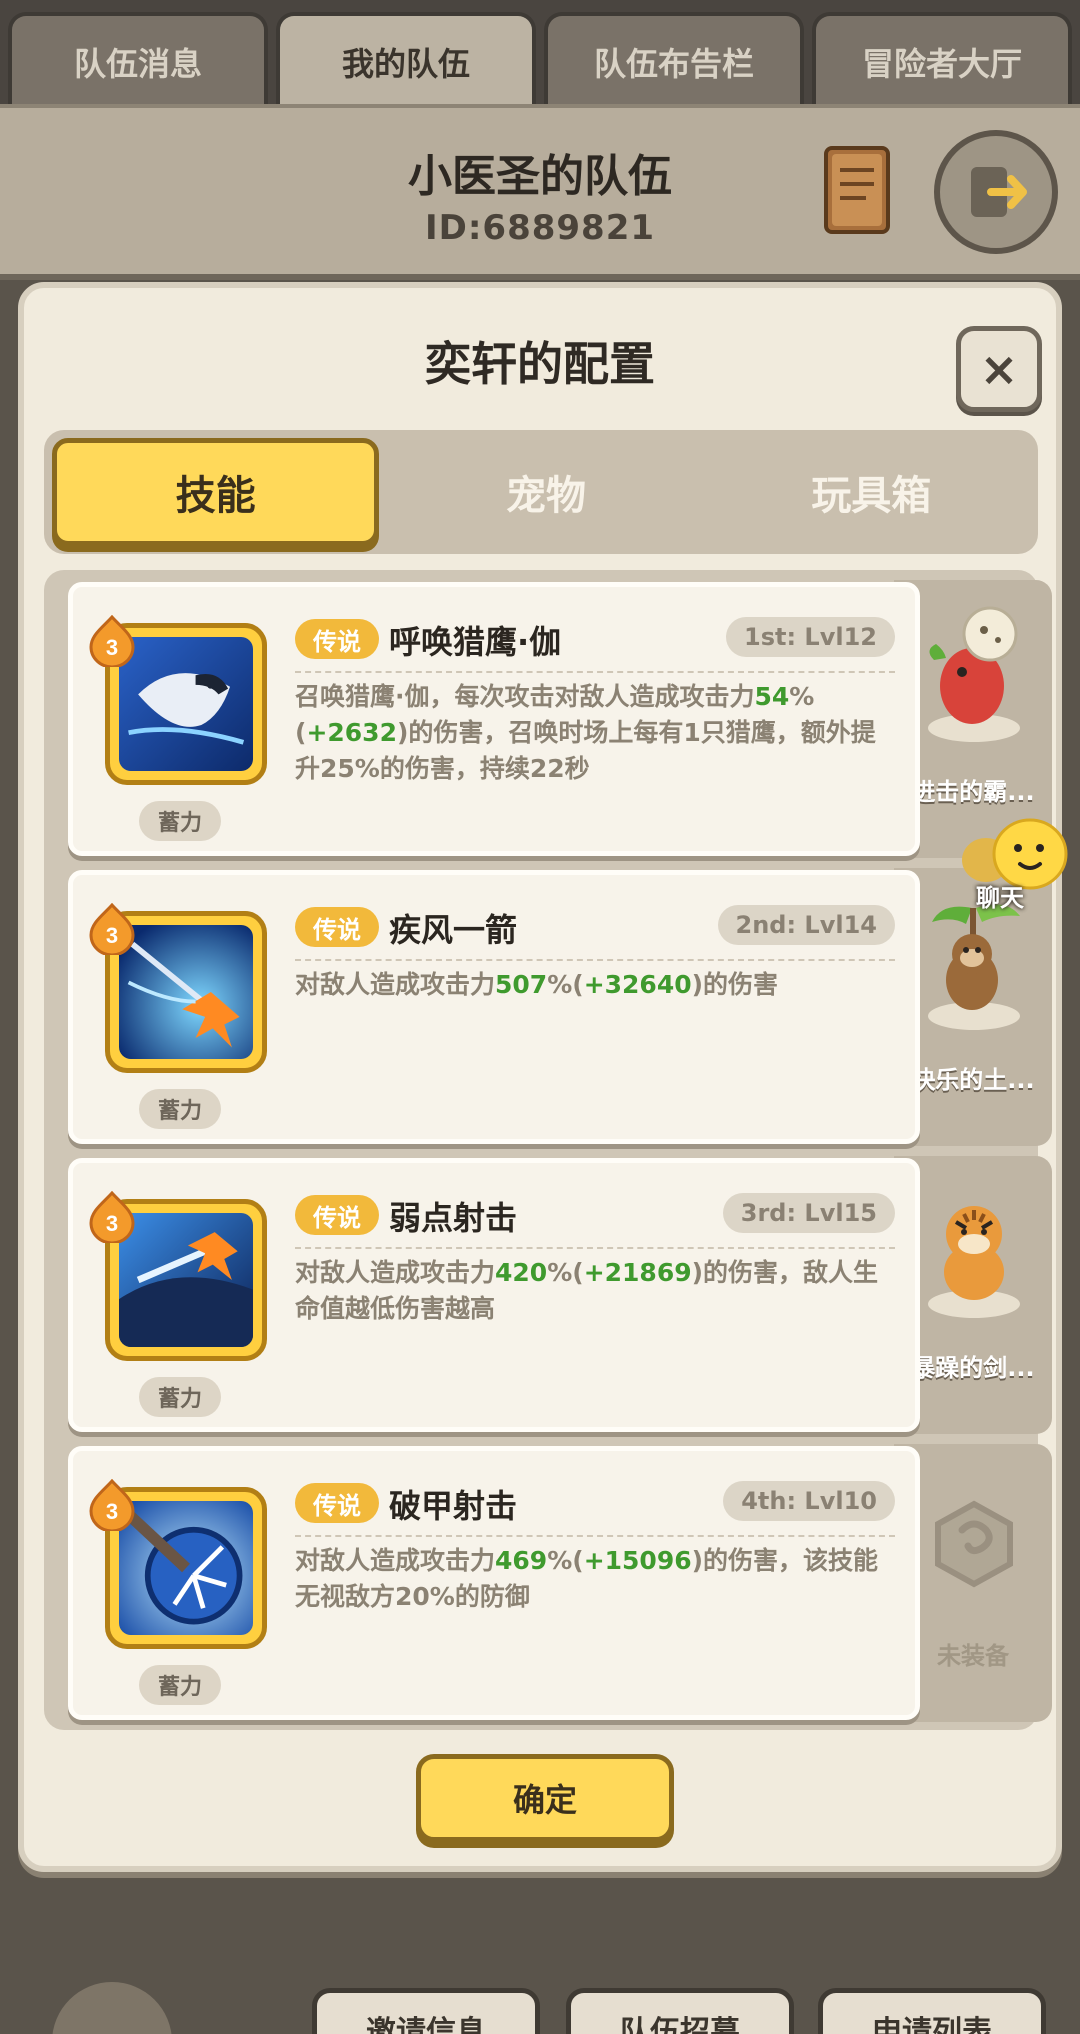 The width and height of the screenshot is (1080, 2034). What do you see at coordinates (999, 369) in the screenshot?
I see `close-button: ×` at bounding box center [999, 369].